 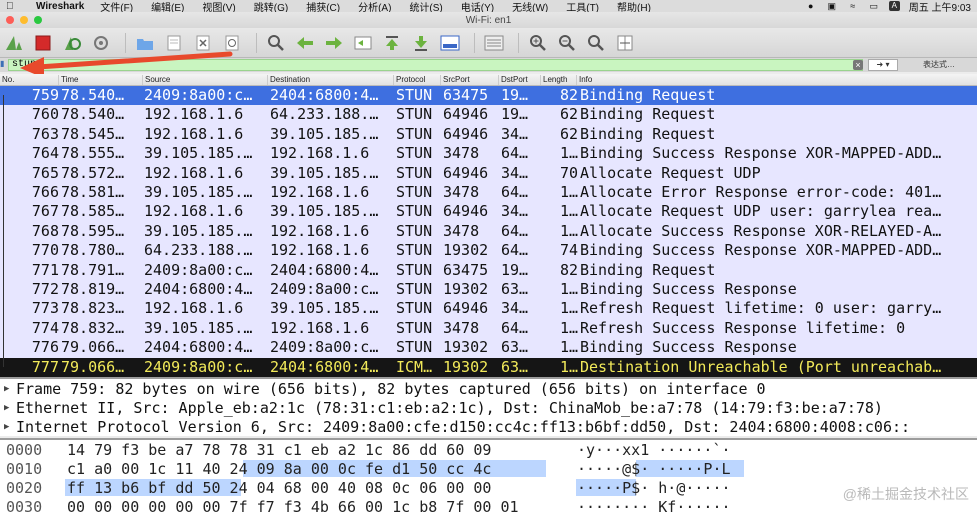 What do you see at coordinates (45, 95) in the screenshot?
I see `packet-no: 759` at bounding box center [45, 95].